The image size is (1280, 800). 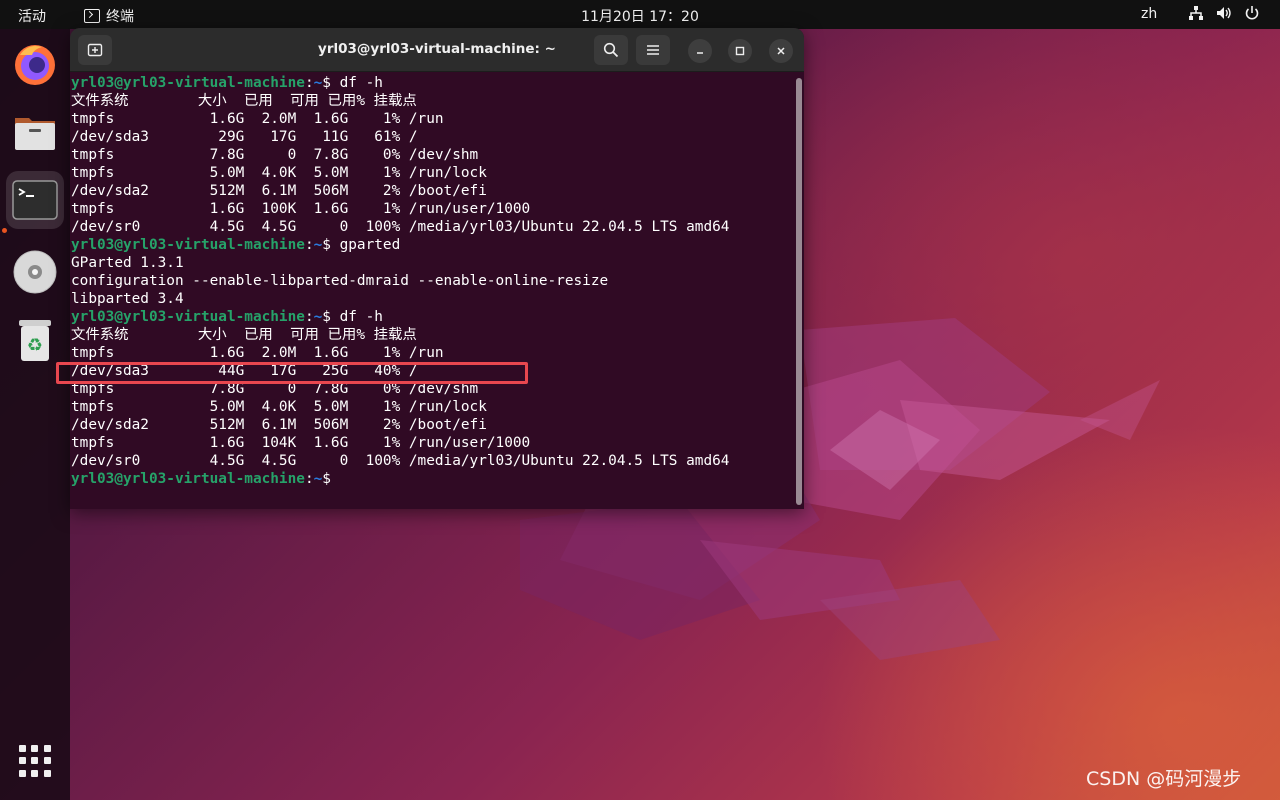 What do you see at coordinates (1149, 14) in the screenshot?
I see `input-language-indicator: zh` at bounding box center [1149, 14].